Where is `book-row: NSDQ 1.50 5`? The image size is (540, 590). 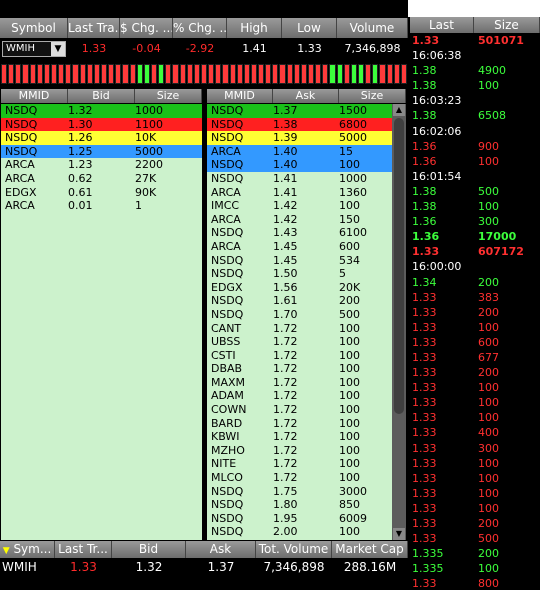 book-row: NSDQ 1.50 5 is located at coordinates (299, 274).